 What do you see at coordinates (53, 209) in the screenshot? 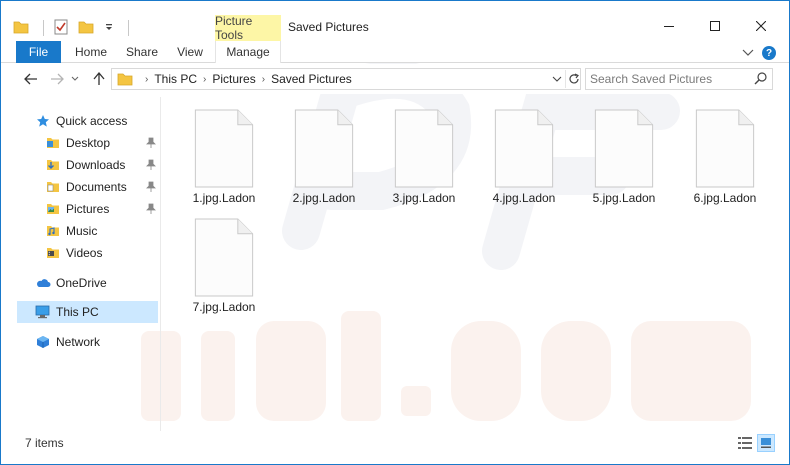
I see `pictures-folder-icon` at bounding box center [53, 209].